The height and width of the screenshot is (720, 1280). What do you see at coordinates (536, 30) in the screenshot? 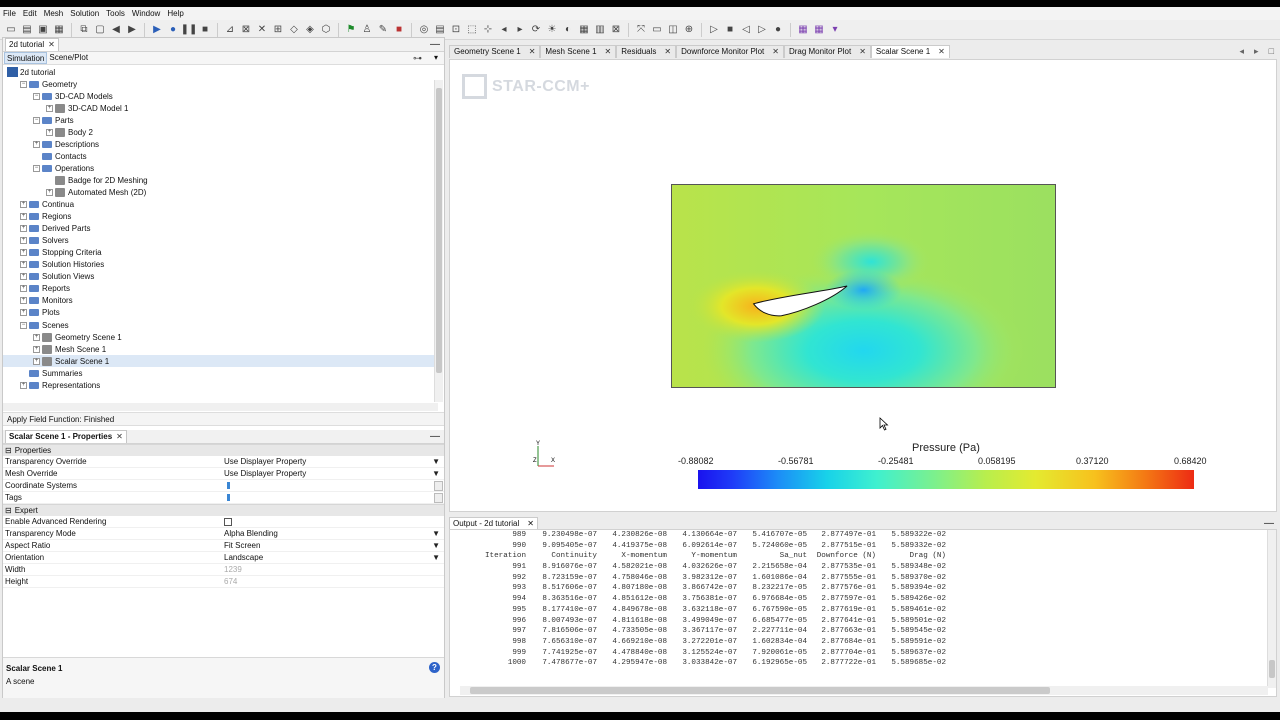
I see `view-refresh-icon: ⟳` at bounding box center [536, 30].